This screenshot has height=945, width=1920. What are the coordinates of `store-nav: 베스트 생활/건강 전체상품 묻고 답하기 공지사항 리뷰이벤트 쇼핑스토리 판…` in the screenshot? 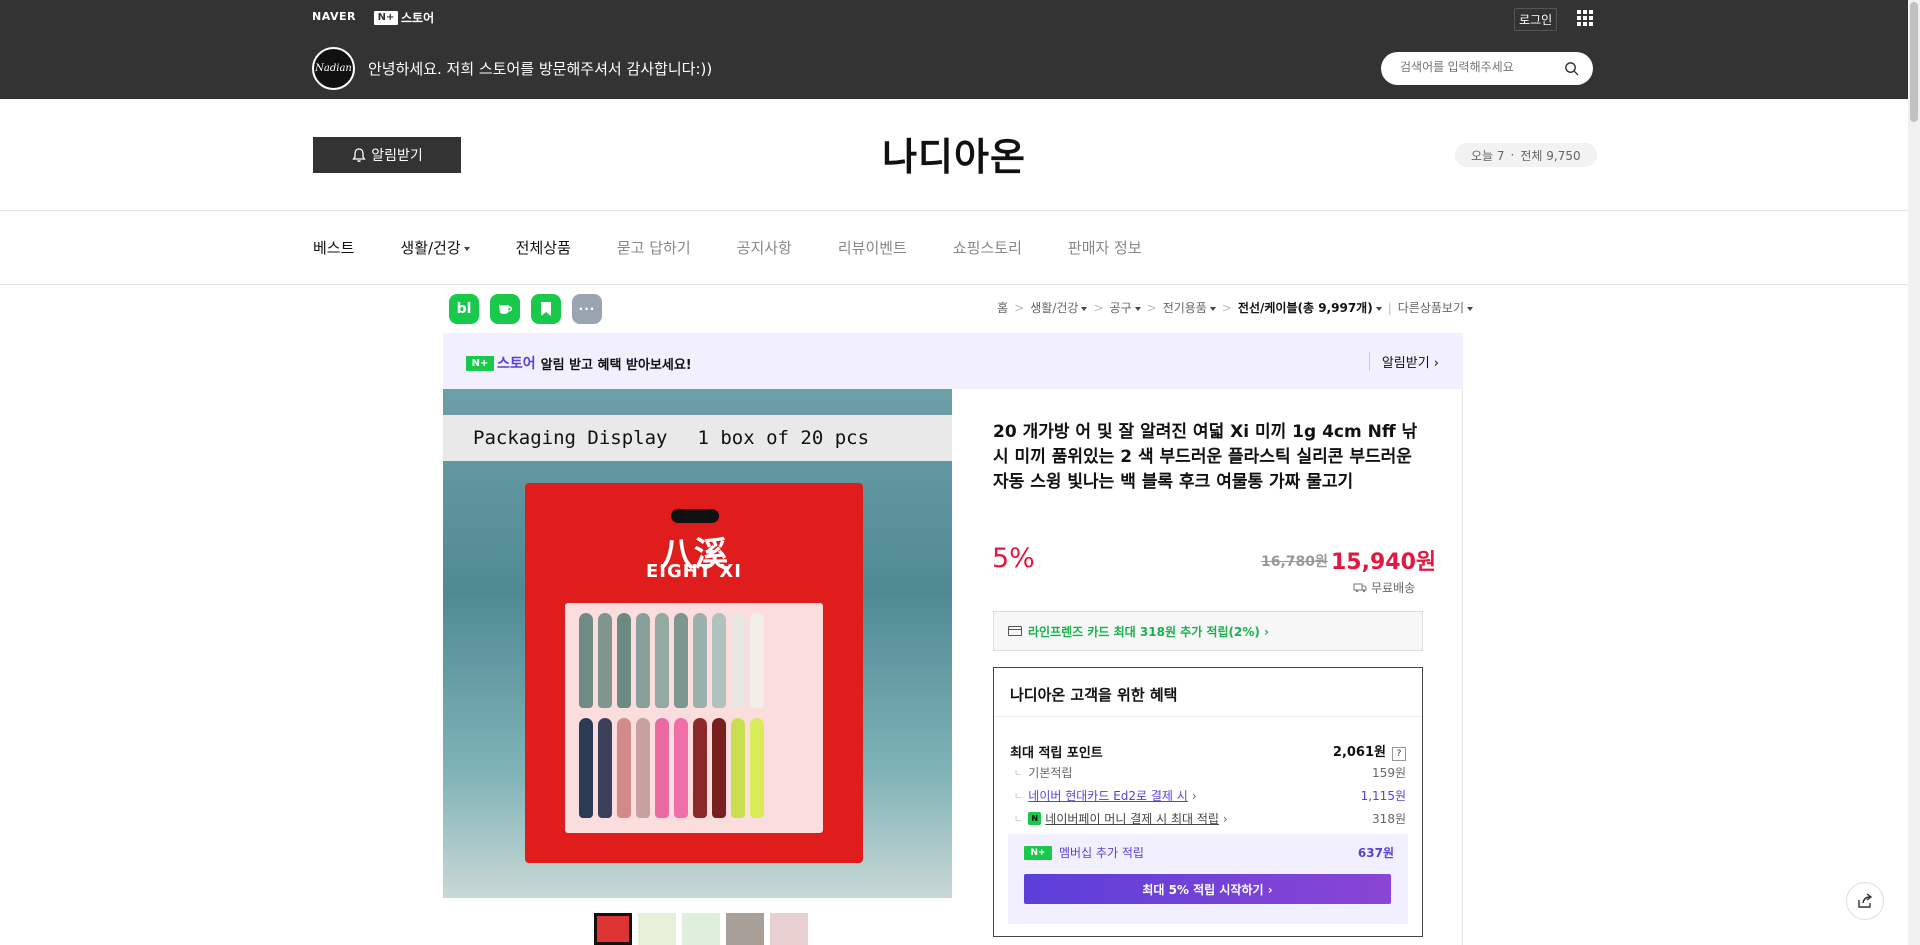 It's located at (750, 247).